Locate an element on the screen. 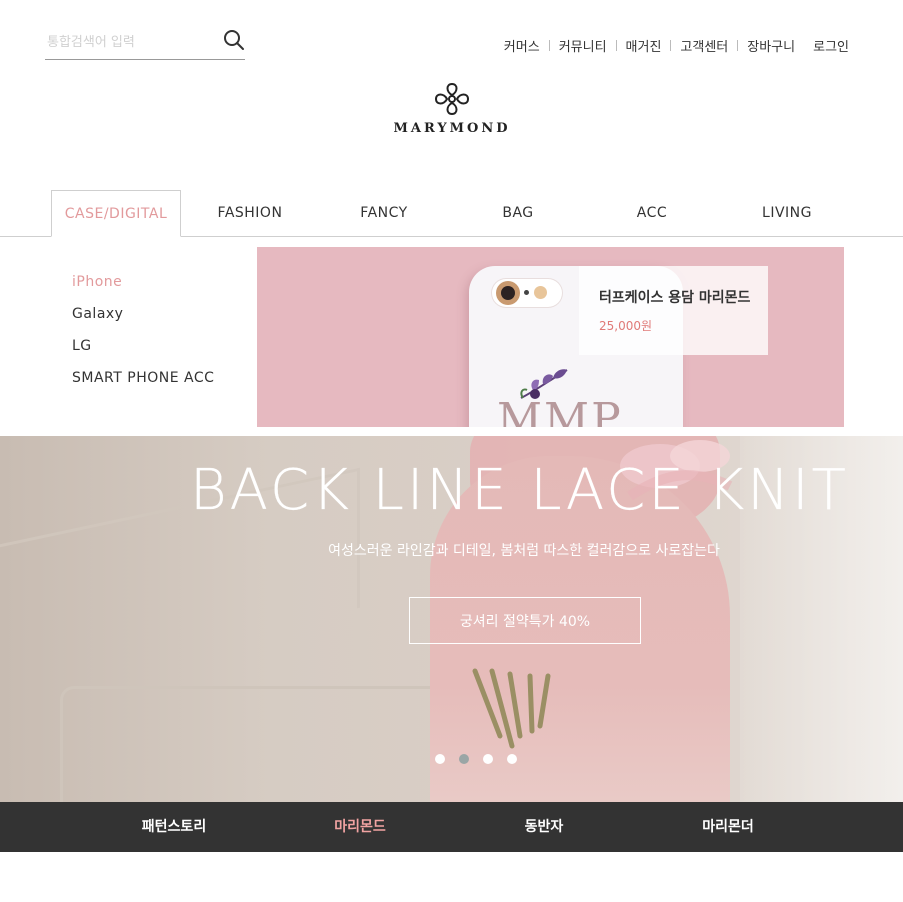 The image size is (903, 902). submenu-item-lg: LG is located at coordinates (143, 352).